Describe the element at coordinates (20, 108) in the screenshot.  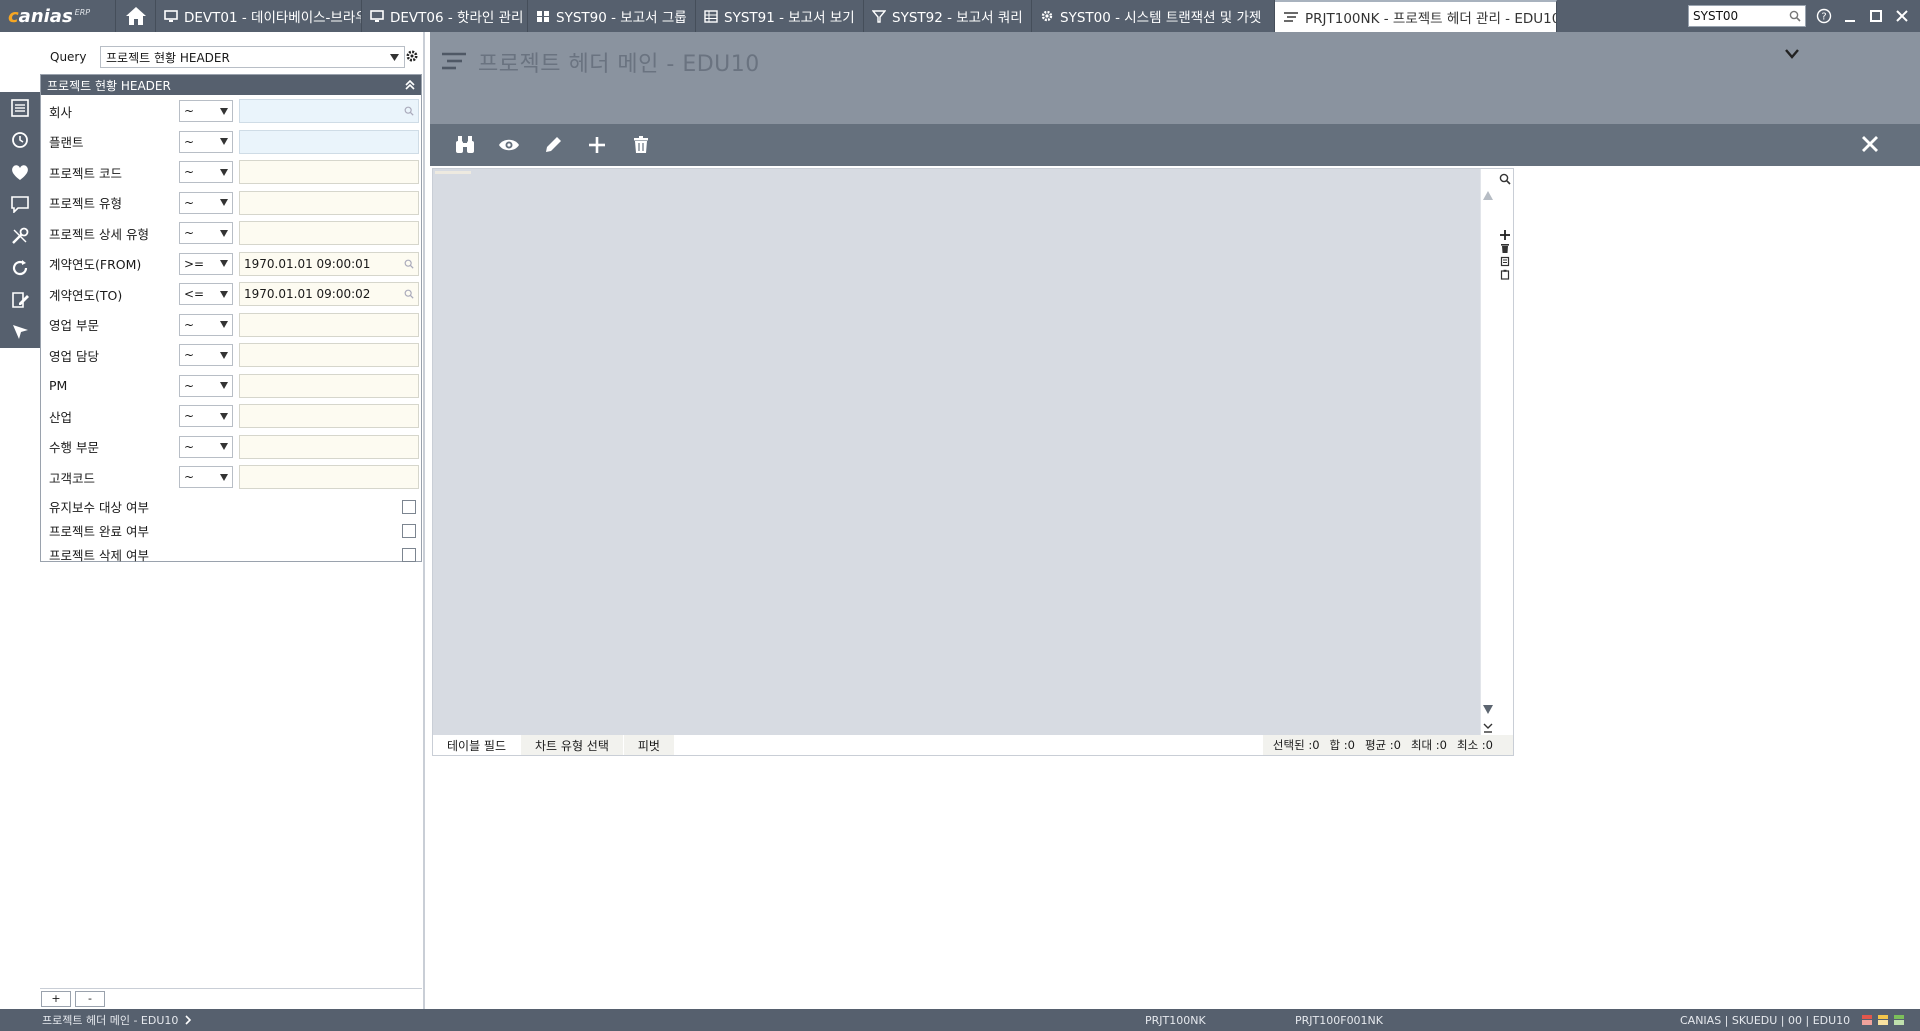
I see `list-icon` at that location.